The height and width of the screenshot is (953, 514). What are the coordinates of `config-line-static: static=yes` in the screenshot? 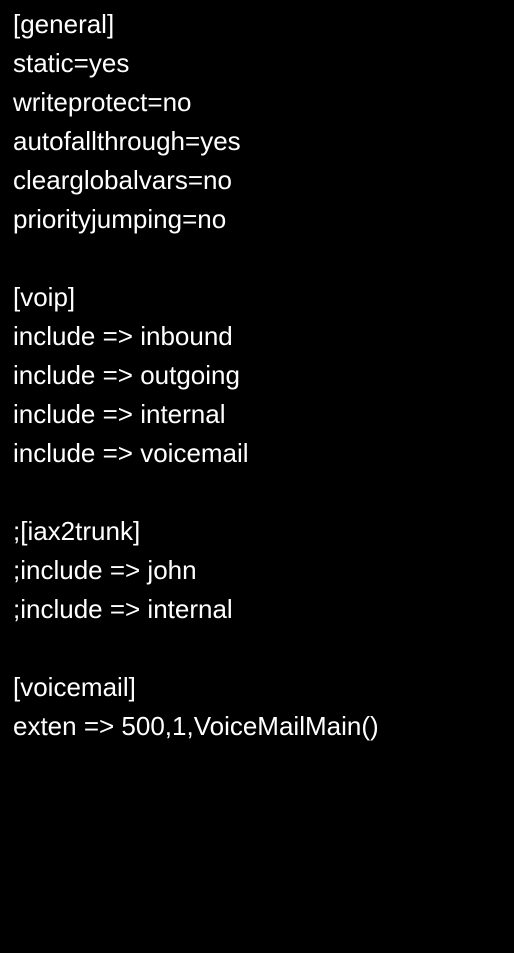 It's located at (71, 63).